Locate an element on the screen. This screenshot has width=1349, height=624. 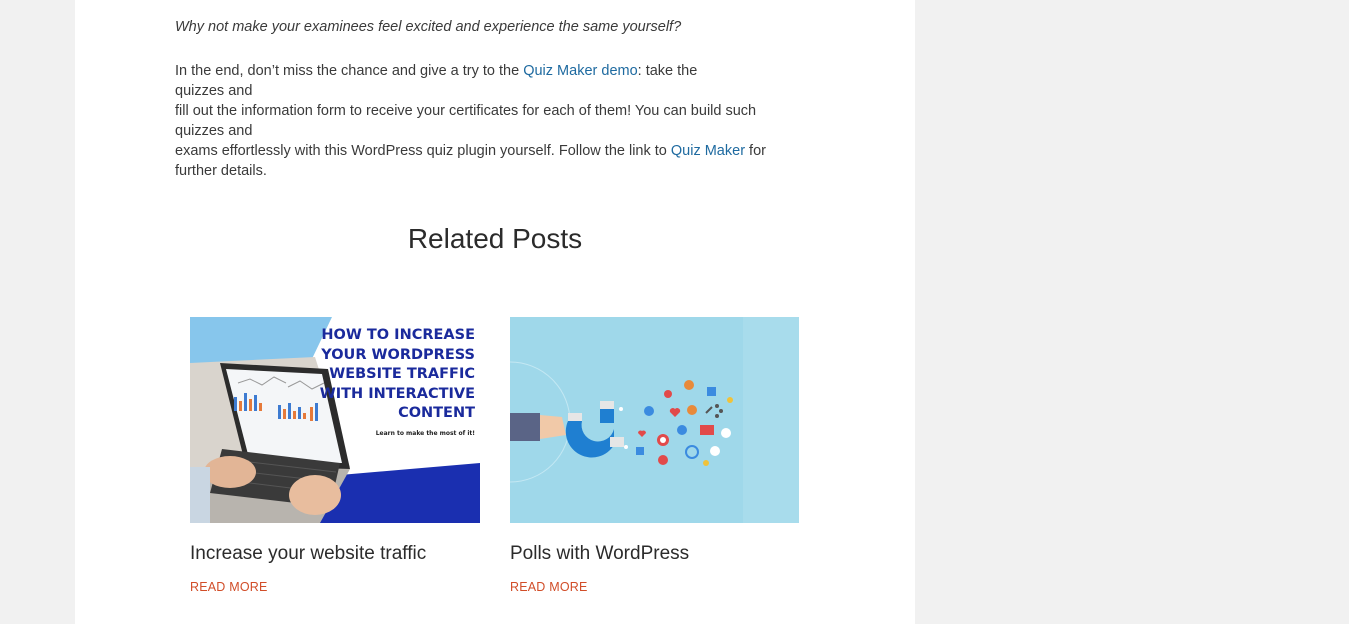
headline-line: WEBSITE TRAFFIC is located at coordinates (402, 374).